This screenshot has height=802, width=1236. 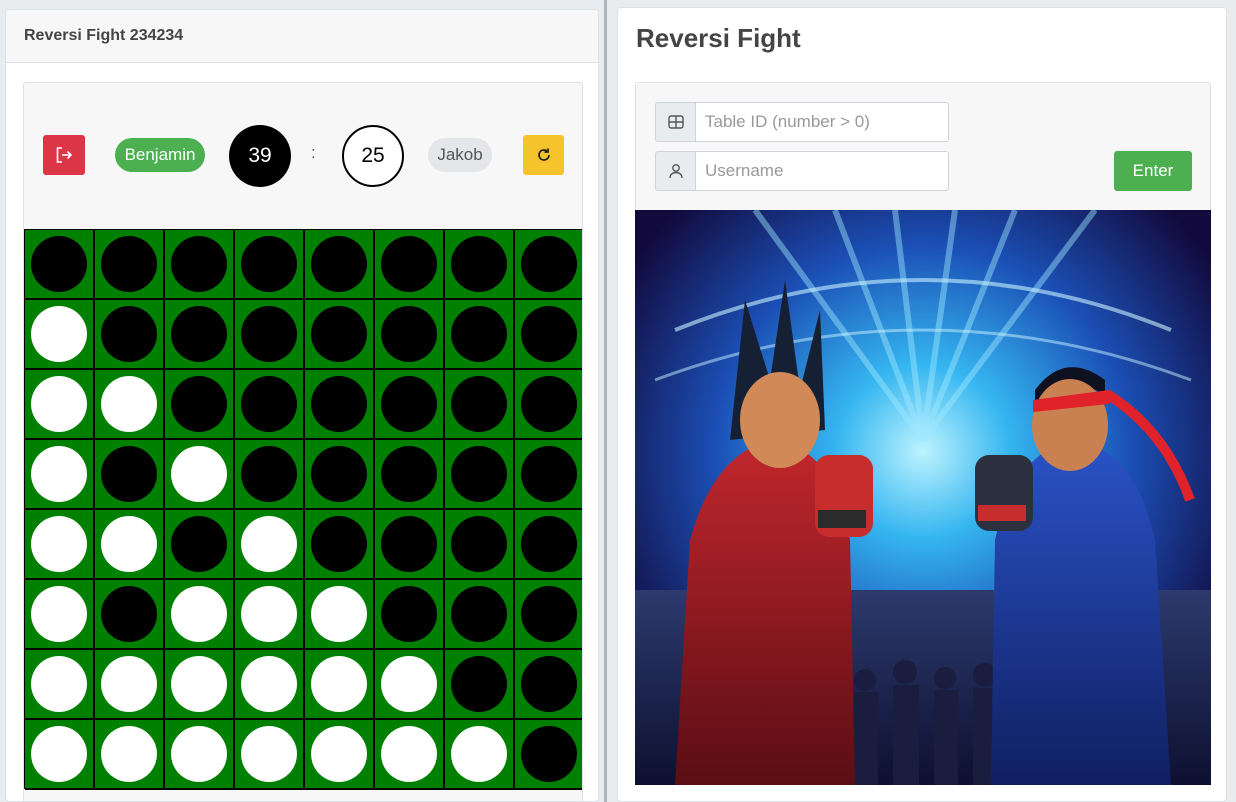 What do you see at coordinates (718, 38) in the screenshot?
I see `lobby-title: Reversi Fight` at bounding box center [718, 38].